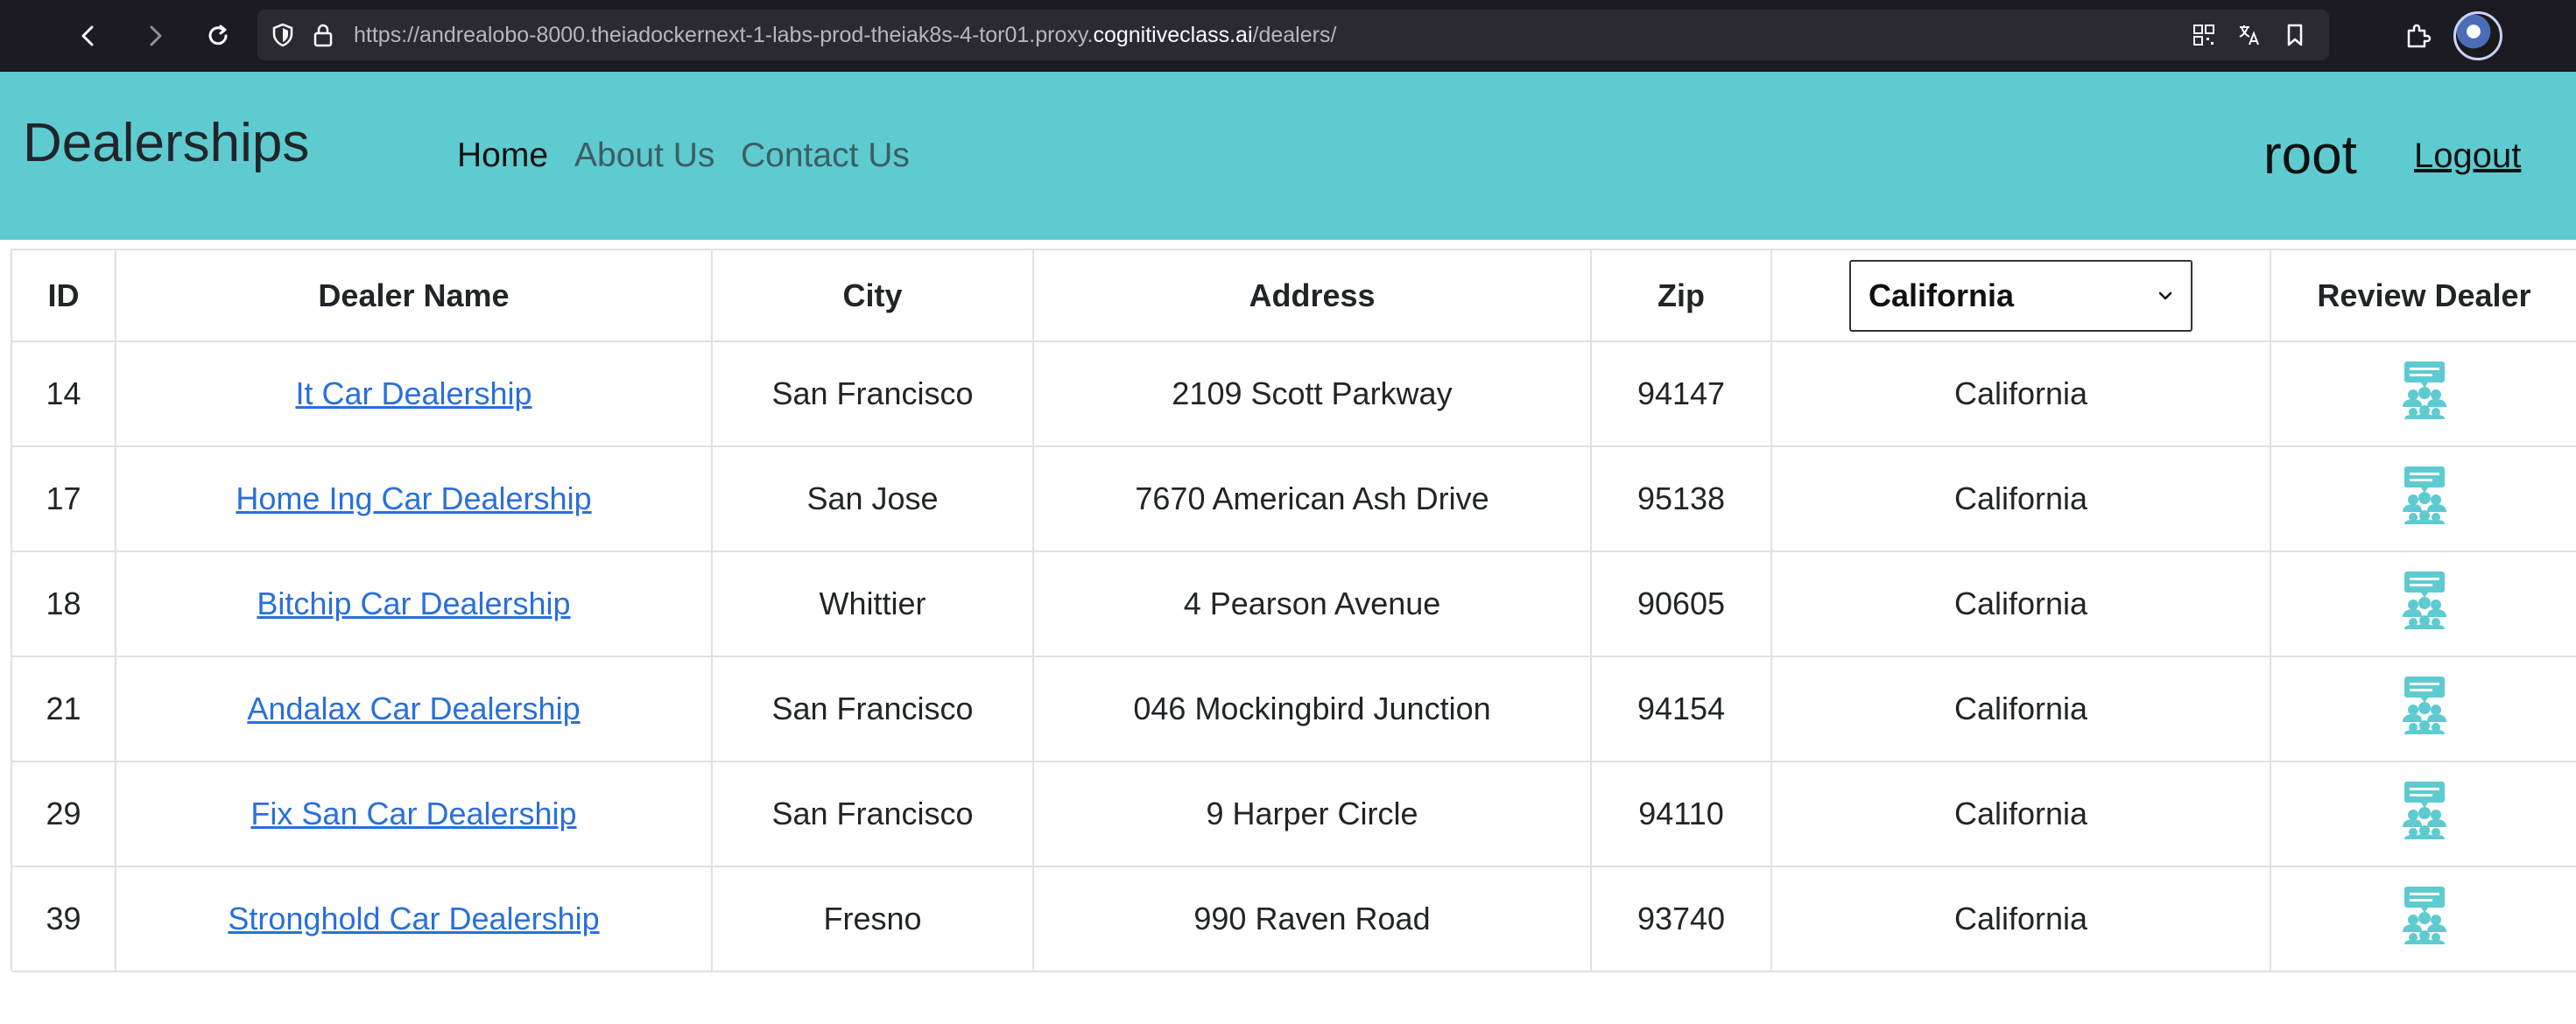  I want to click on cell-id: 18, so click(64, 604).